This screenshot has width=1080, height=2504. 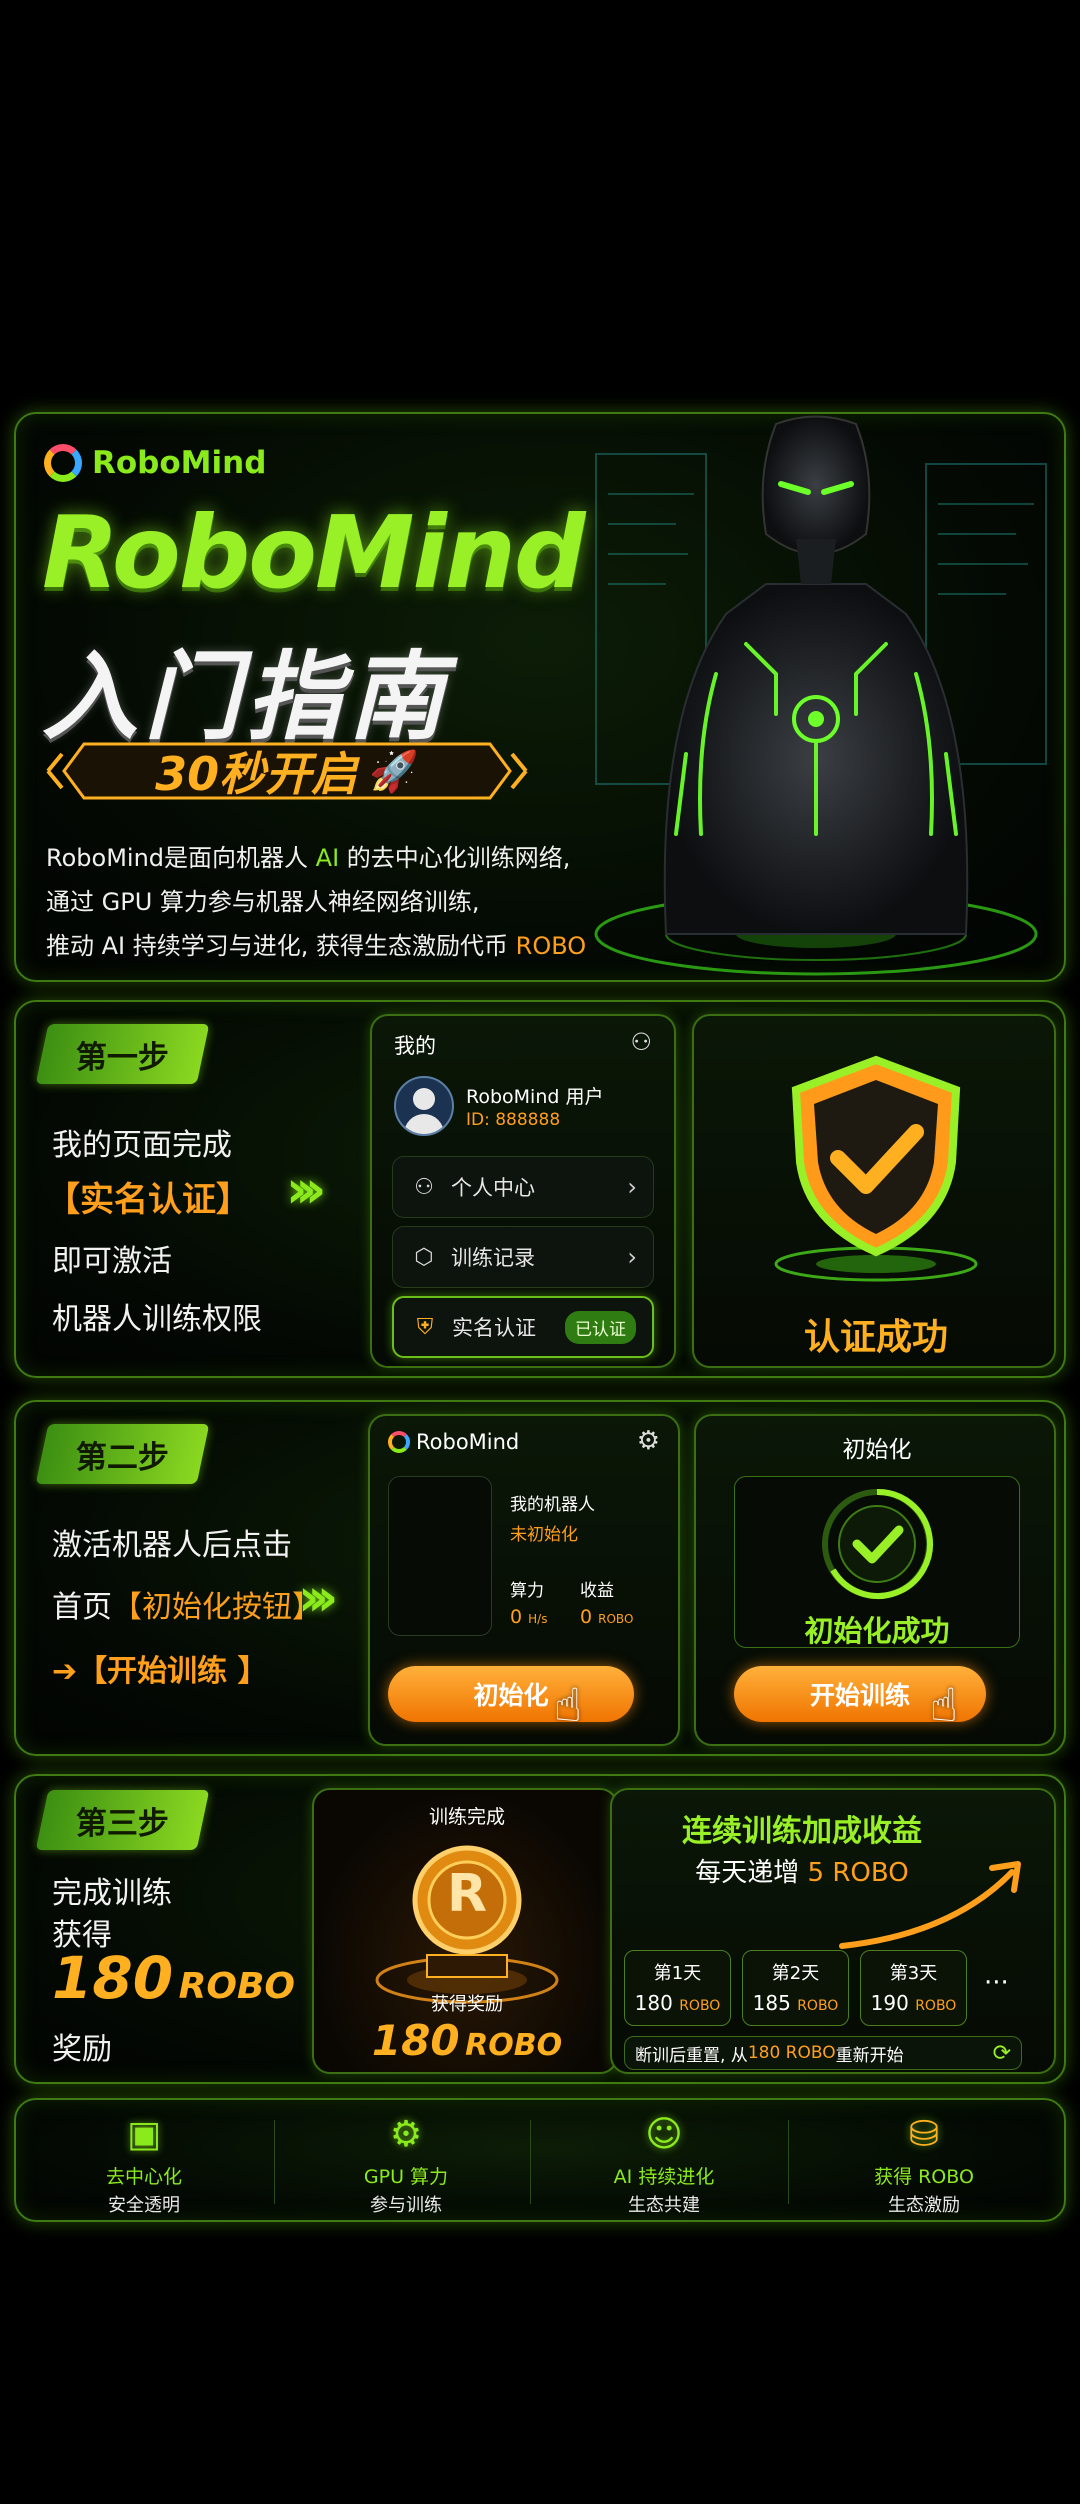 I want to click on settings-gear-icon: ⚙, so click(x=648, y=1441).